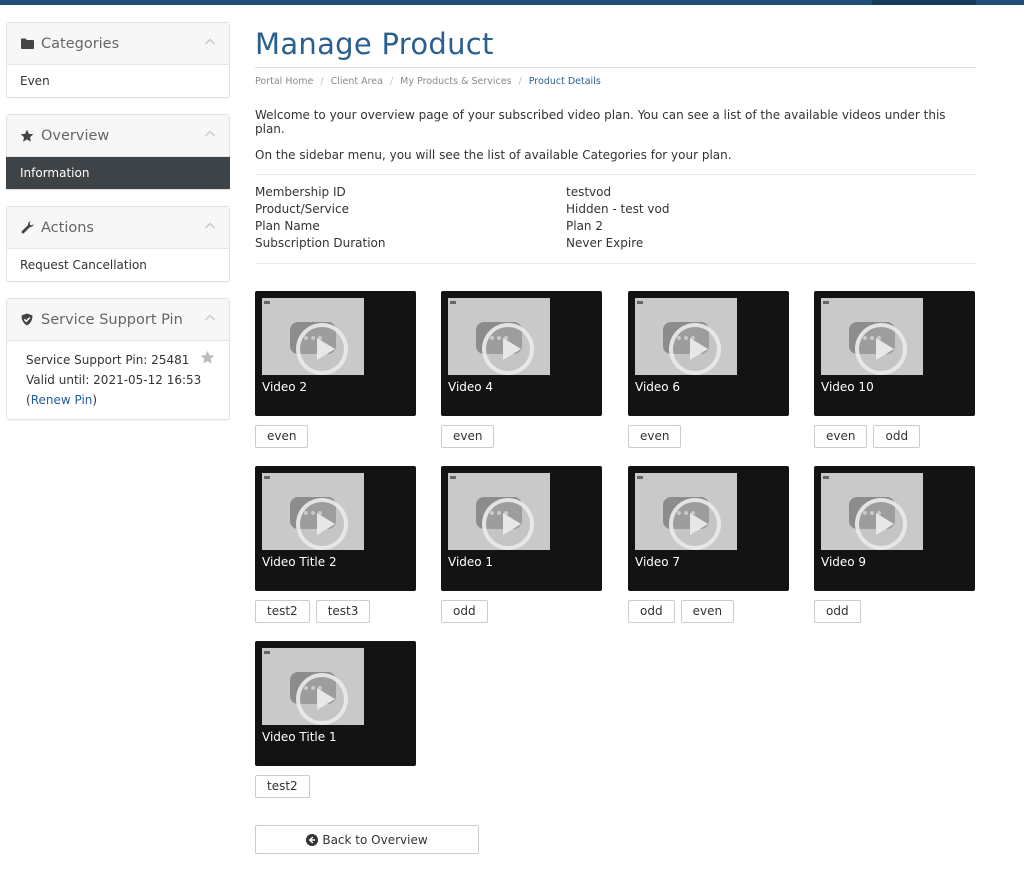 The width and height of the screenshot is (1024, 888). I want to click on arrow-circle-left-icon, so click(312, 839).